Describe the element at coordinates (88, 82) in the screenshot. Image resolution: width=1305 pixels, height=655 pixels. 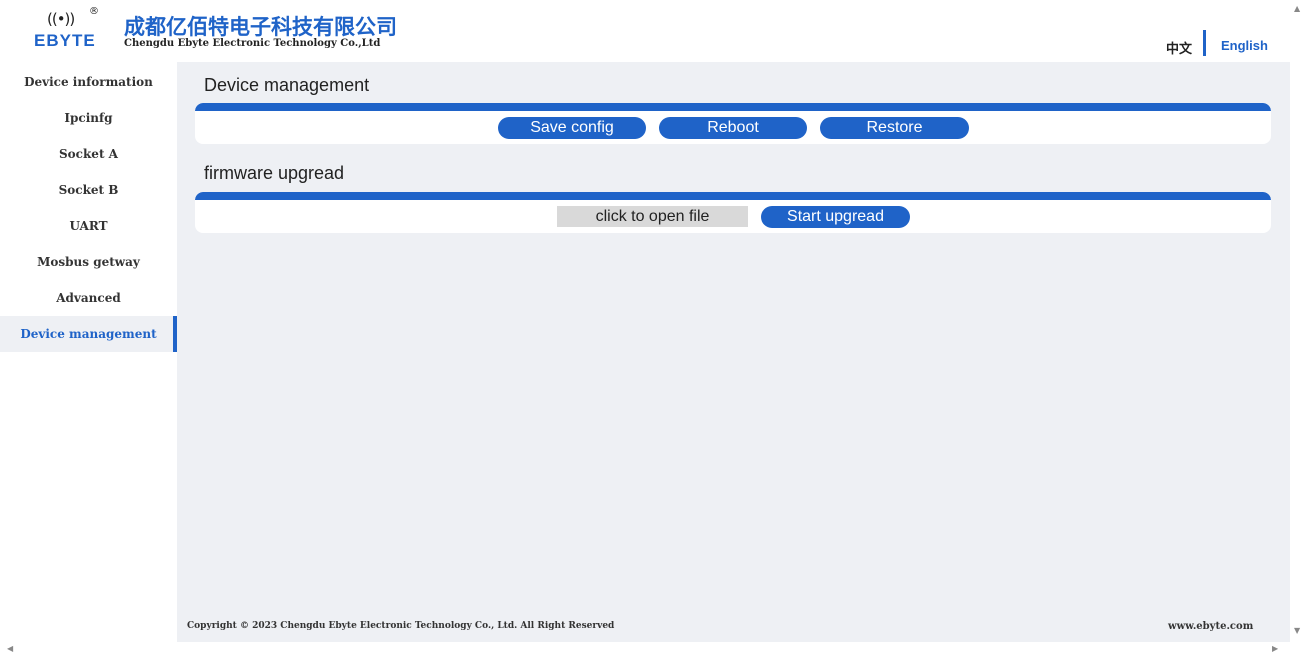
I see `sidebar-item-device-information: Device information` at that location.